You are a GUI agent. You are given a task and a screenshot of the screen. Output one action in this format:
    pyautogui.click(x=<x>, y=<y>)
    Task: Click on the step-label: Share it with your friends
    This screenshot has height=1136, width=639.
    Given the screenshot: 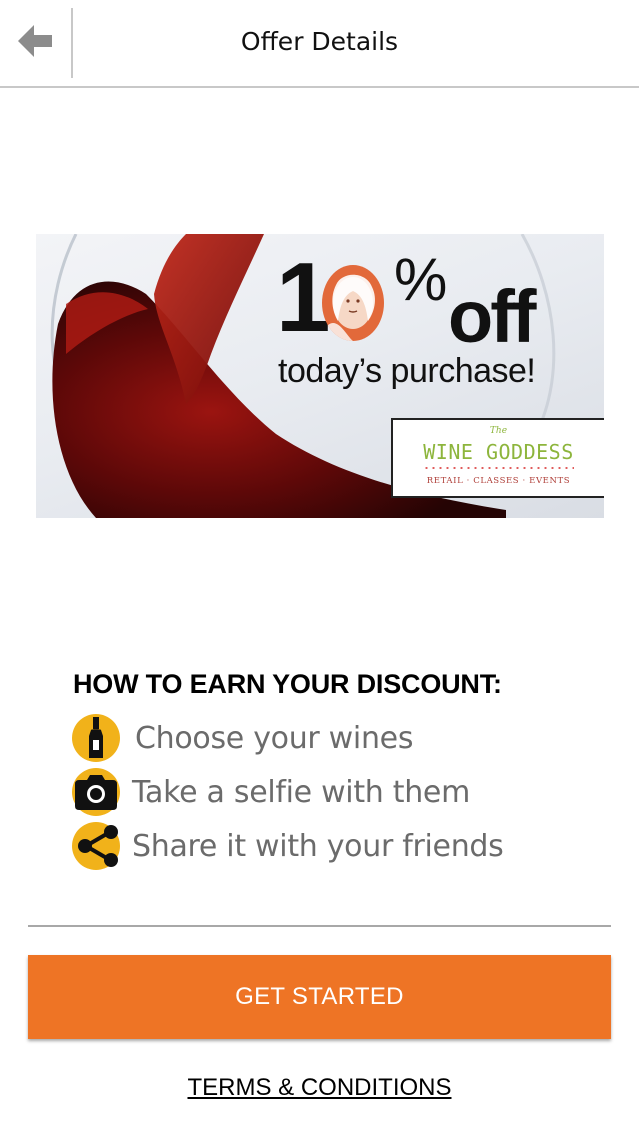 What is the action you would take?
    pyautogui.click(x=318, y=846)
    